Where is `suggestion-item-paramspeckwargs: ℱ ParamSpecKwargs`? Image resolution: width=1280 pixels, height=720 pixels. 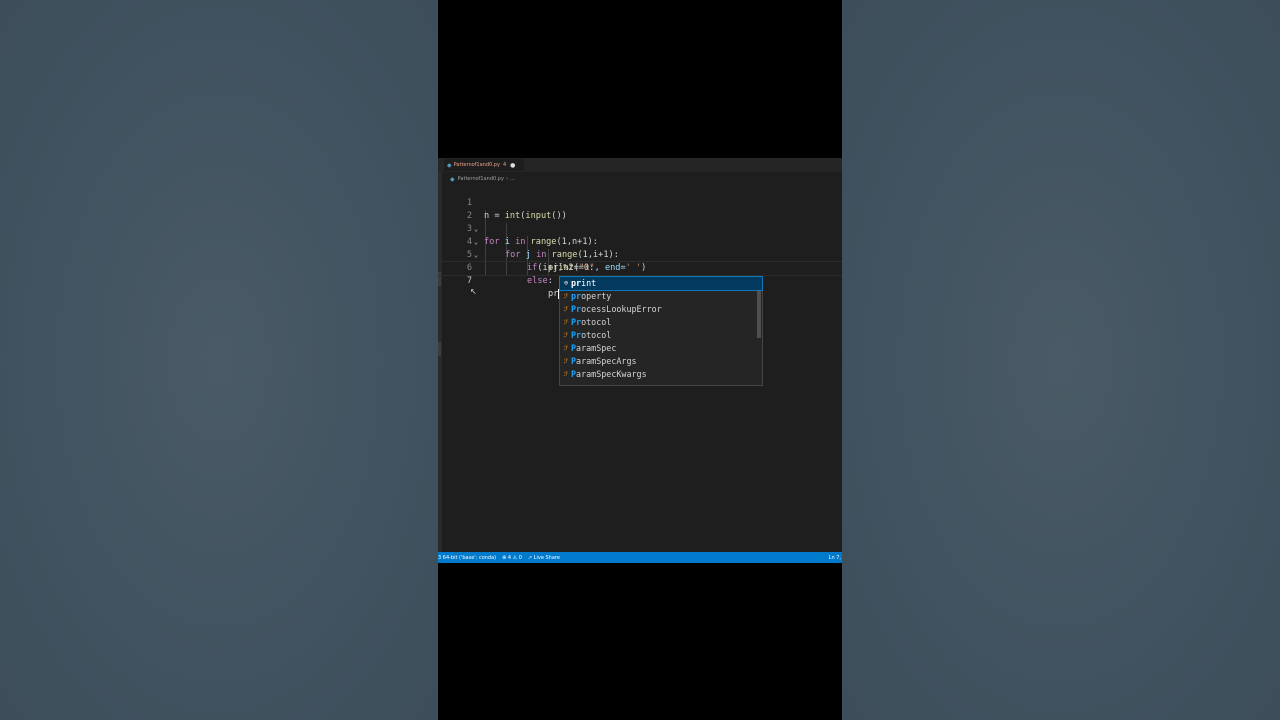 suggestion-item-paramspeckwargs: ℱ ParamSpecKwargs is located at coordinates (661, 374).